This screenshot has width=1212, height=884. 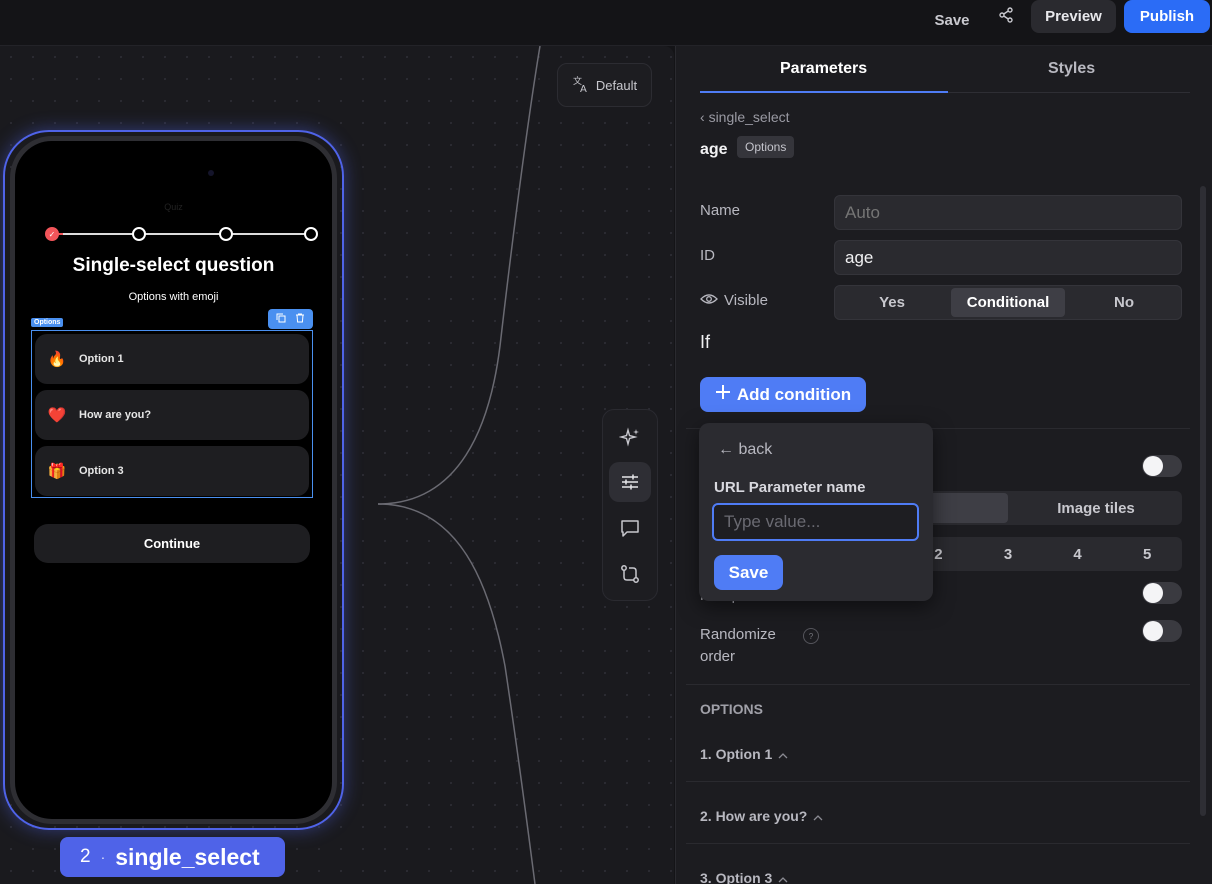 What do you see at coordinates (300, 319) in the screenshot?
I see `trash-icon` at bounding box center [300, 319].